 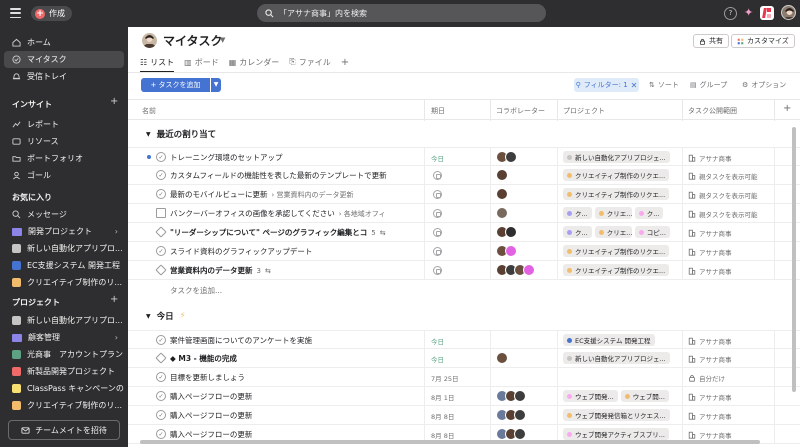 I want to click on vertical-scrollbar, so click(x=794, y=259).